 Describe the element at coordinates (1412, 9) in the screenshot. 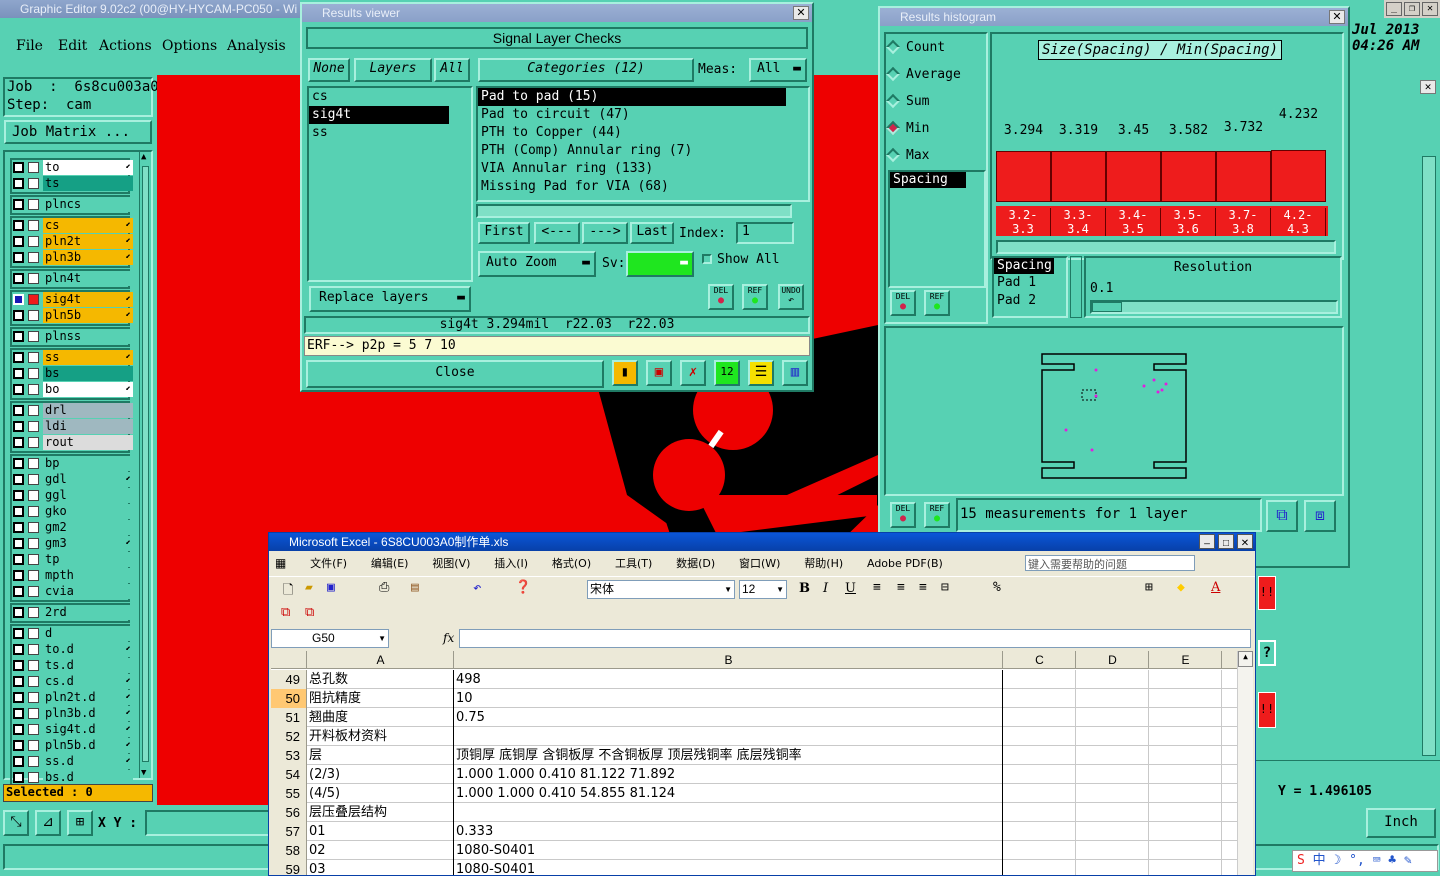

I see `restore-button: ❐` at that location.